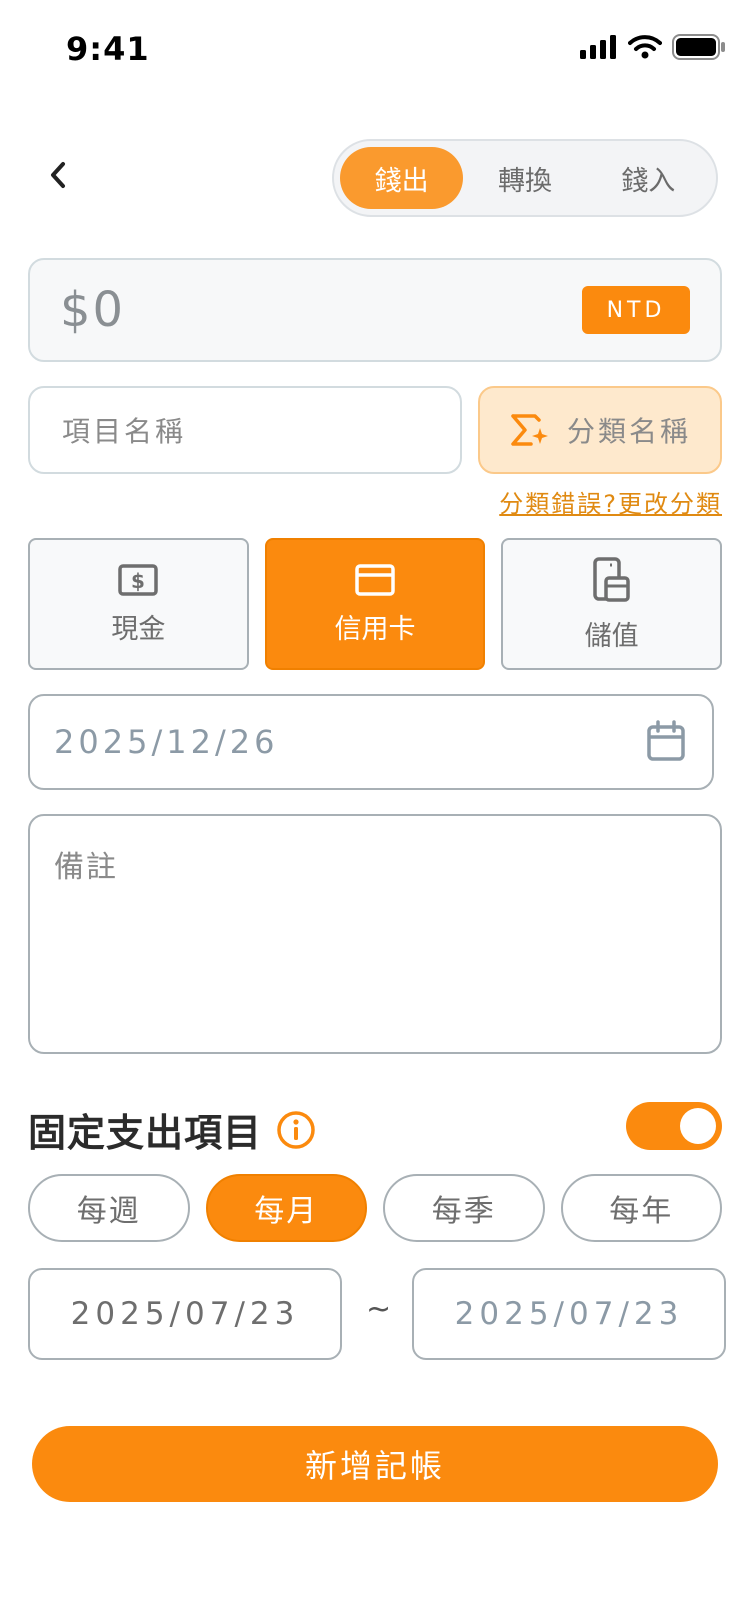 The height and width of the screenshot is (1624, 750). I want to click on tab-transfer: 轉換, so click(524, 178).